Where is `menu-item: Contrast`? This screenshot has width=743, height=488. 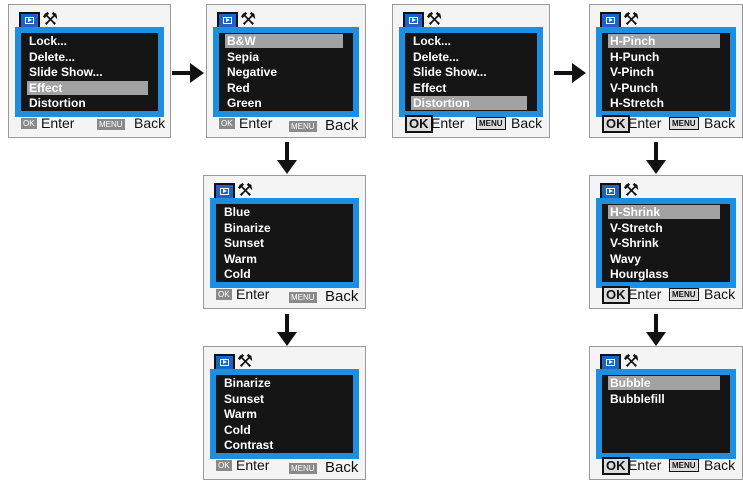 menu-item: Contrast is located at coordinates (247, 445).